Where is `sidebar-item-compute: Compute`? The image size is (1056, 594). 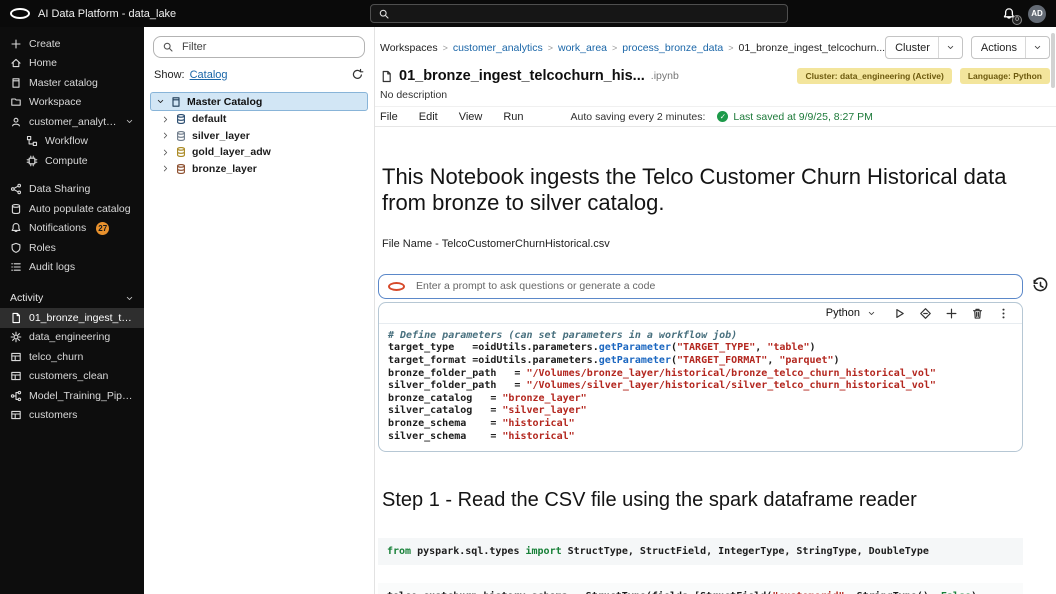 sidebar-item-compute: Compute is located at coordinates (72, 161).